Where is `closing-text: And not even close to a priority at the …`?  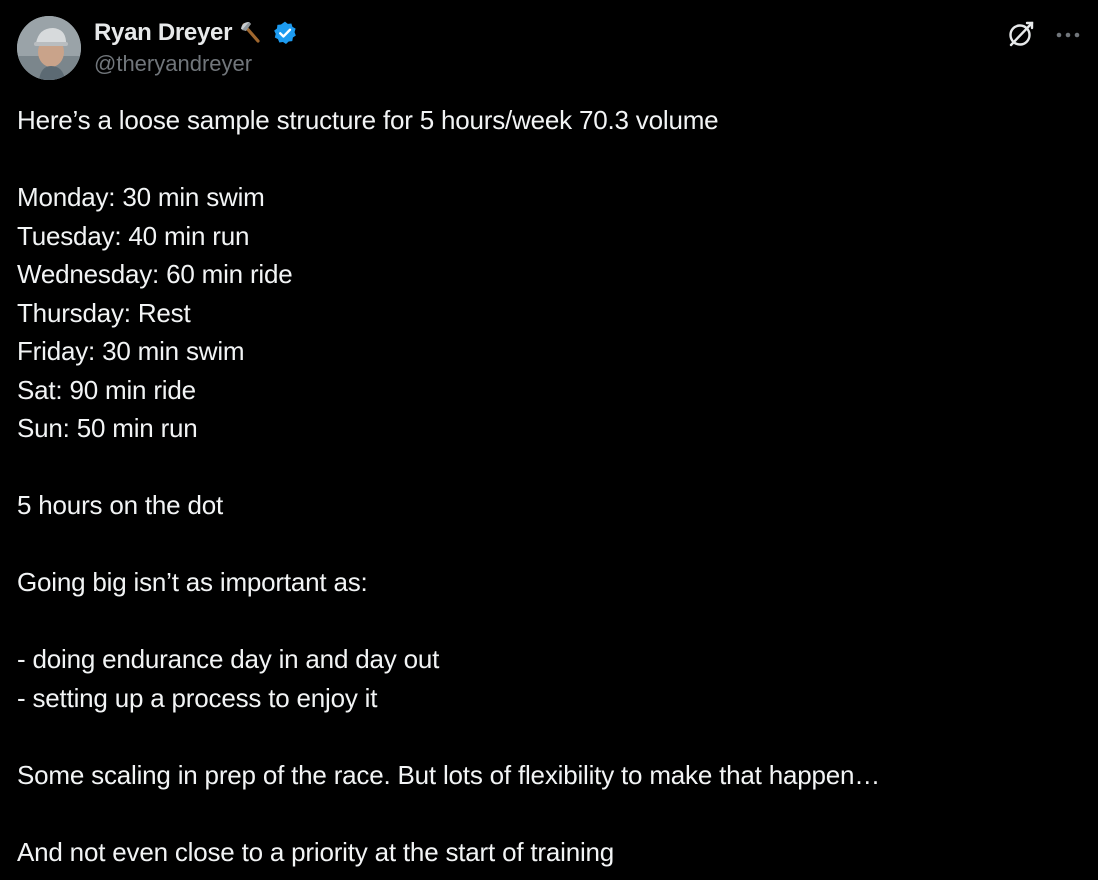 closing-text: And not even close to a priority at the … is located at coordinates (316, 851).